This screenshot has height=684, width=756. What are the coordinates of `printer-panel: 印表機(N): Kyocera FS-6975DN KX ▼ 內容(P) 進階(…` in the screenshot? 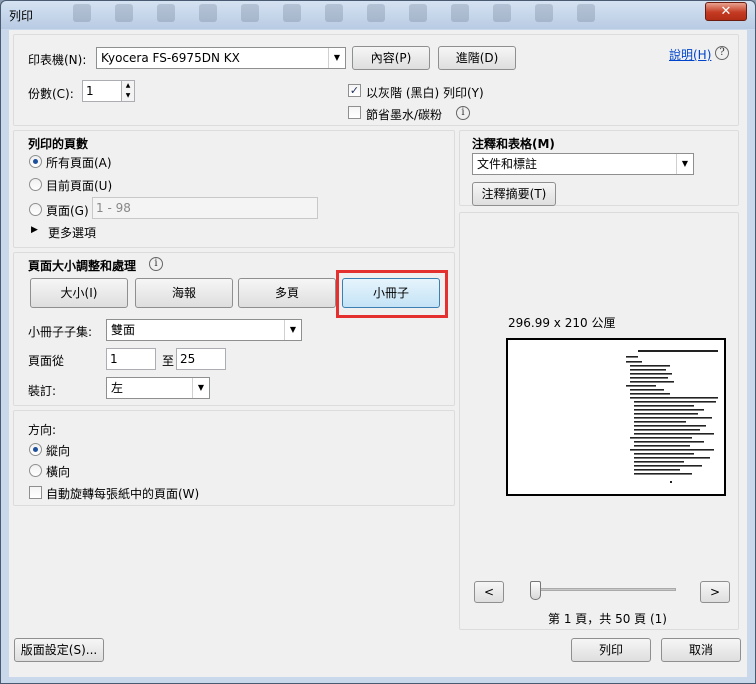 It's located at (376, 80).